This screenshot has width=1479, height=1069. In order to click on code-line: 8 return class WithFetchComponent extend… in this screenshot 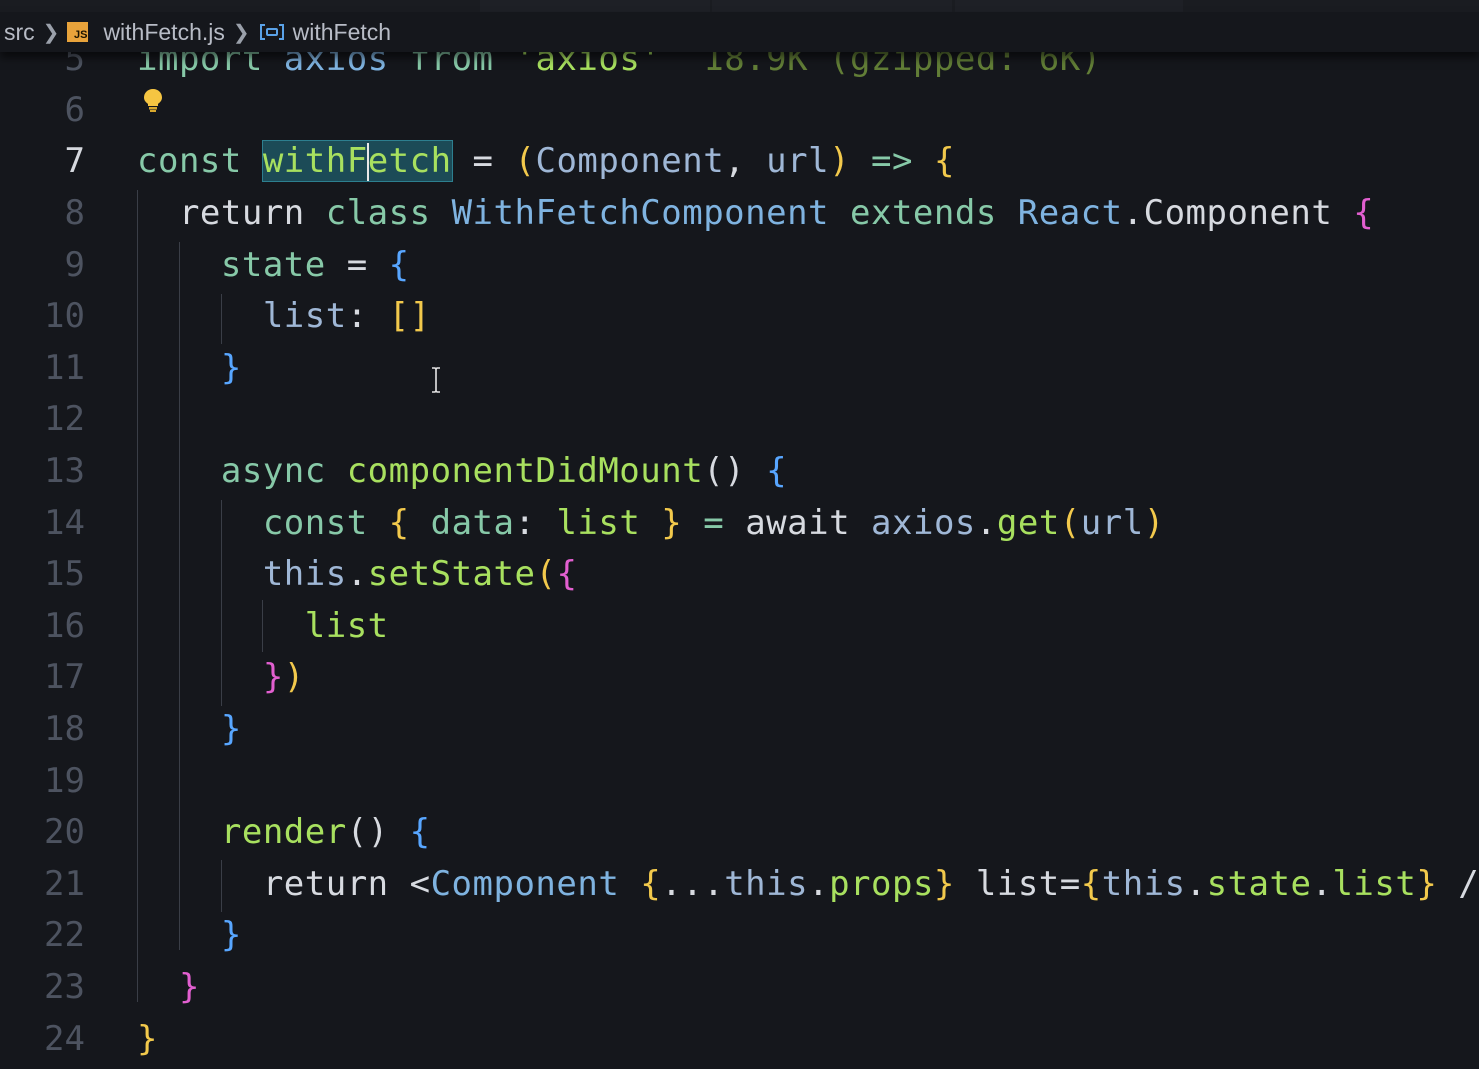, I will do `click(739, 213)`.